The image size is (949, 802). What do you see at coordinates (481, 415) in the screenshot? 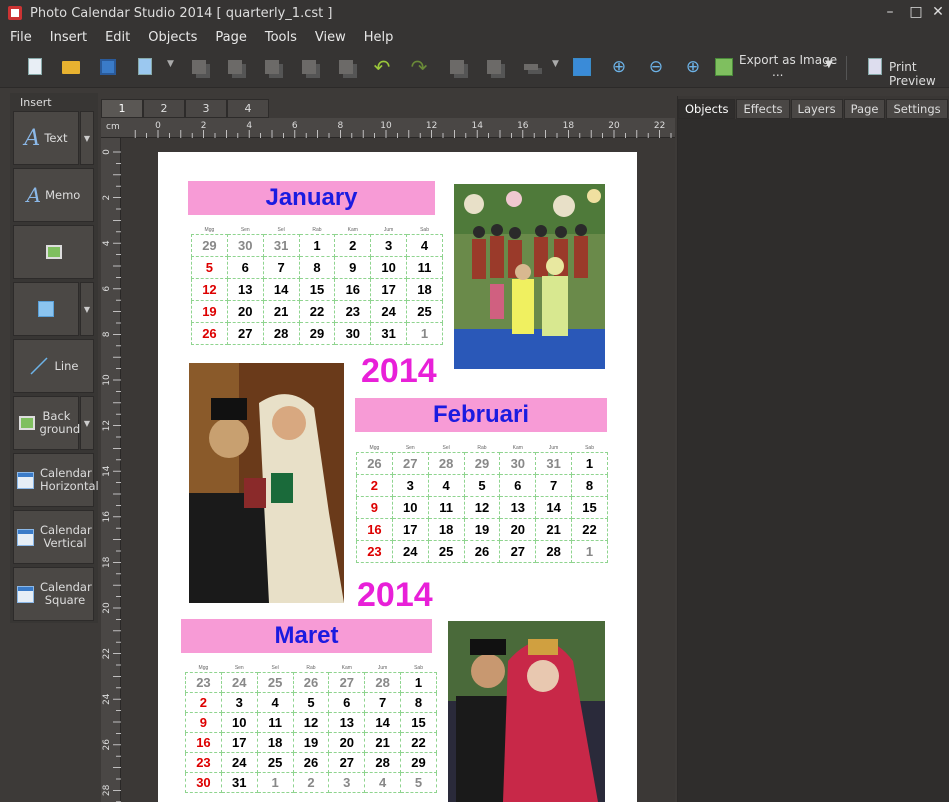
I see `month-title-februari: Februari` at bounding box center [481, 415].